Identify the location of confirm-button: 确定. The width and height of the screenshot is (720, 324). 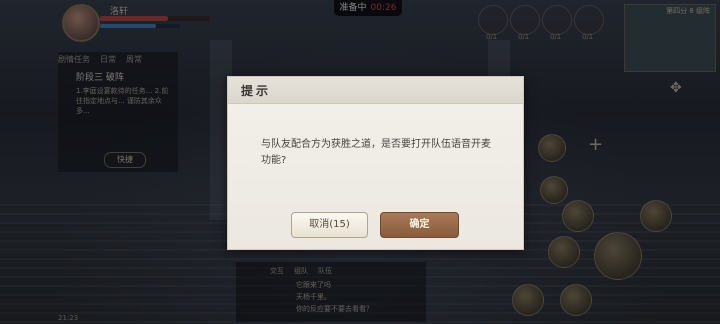
(419, 225).